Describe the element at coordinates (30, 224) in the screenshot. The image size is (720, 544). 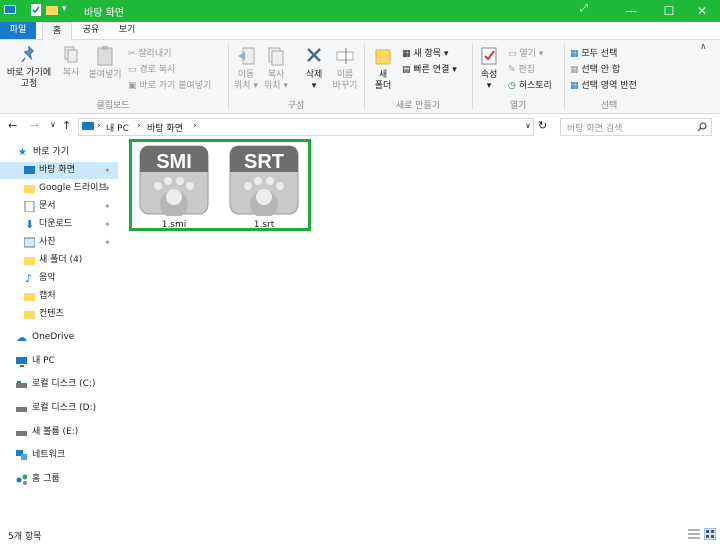
I see `download-arrow-icon: ⬇` at that location.